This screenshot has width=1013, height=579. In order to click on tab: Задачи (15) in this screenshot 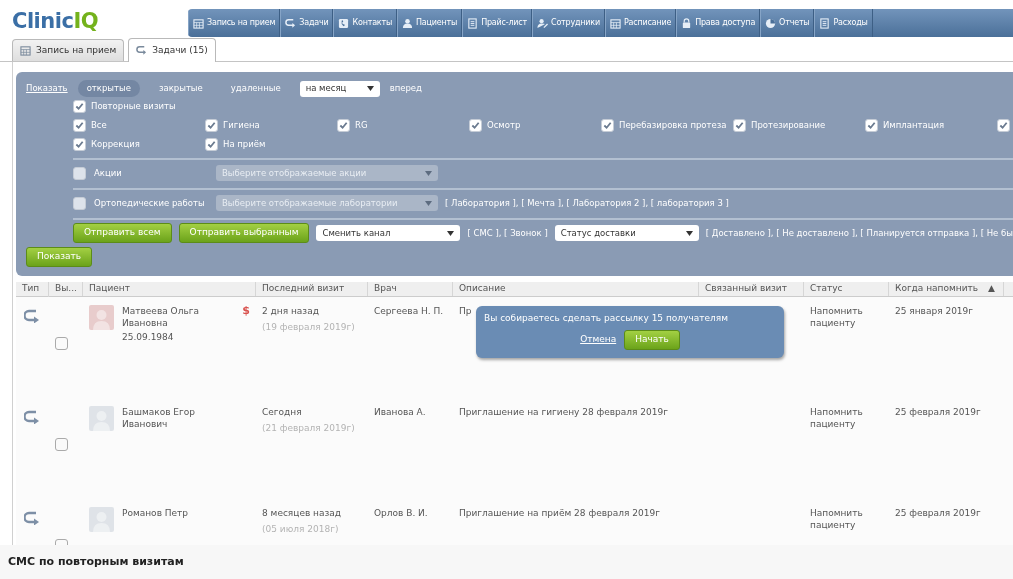, I will do `click(172, 50)`.